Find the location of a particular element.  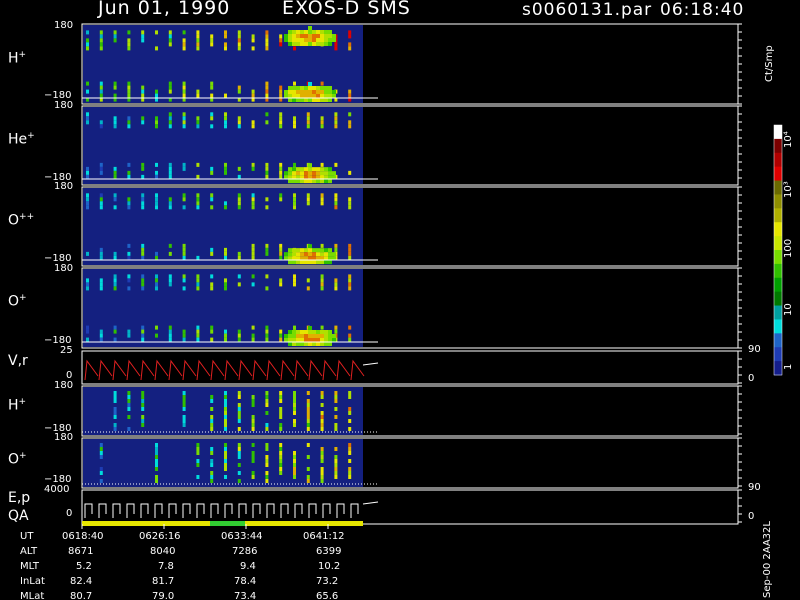

colorbar-tick-1: 1 is located at coordinates (788, 366).